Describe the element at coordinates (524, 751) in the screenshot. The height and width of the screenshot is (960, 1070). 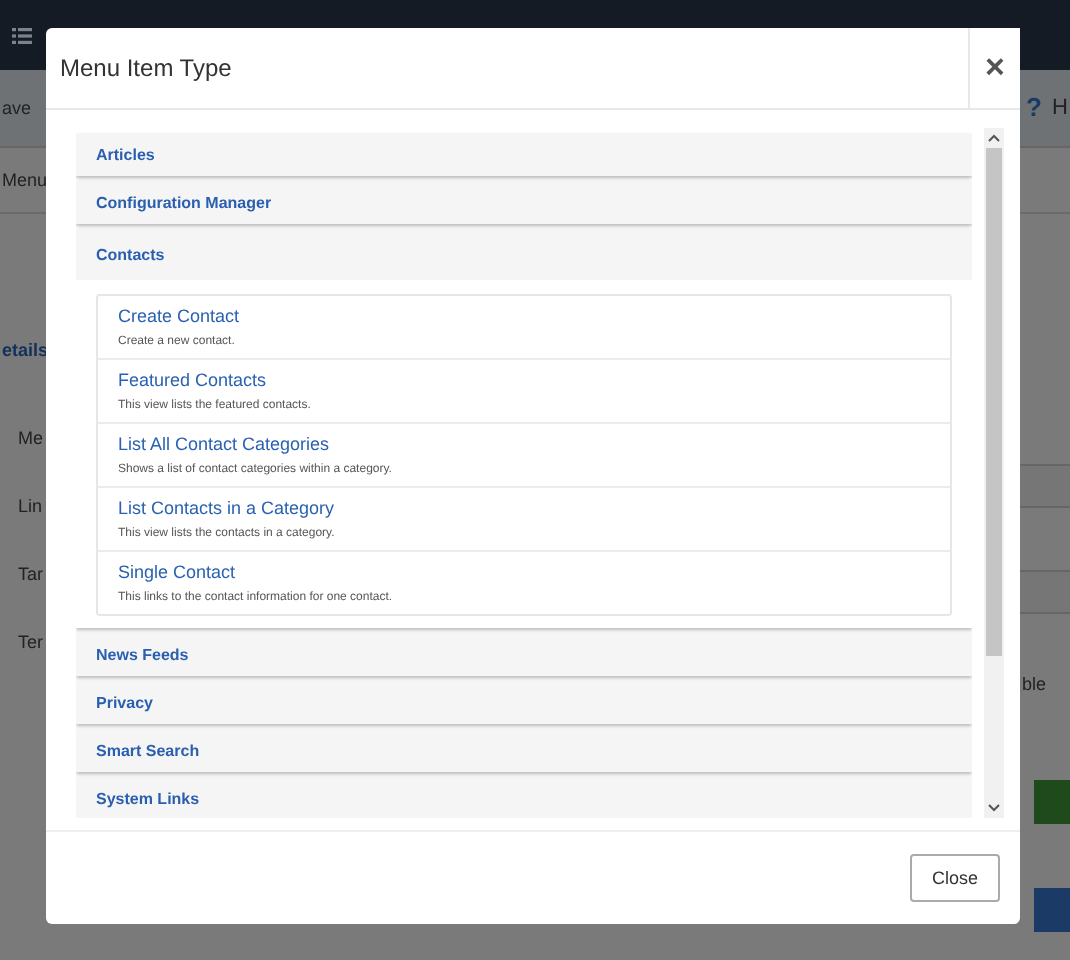
I see `accordion-header: Smart Search` at that location.